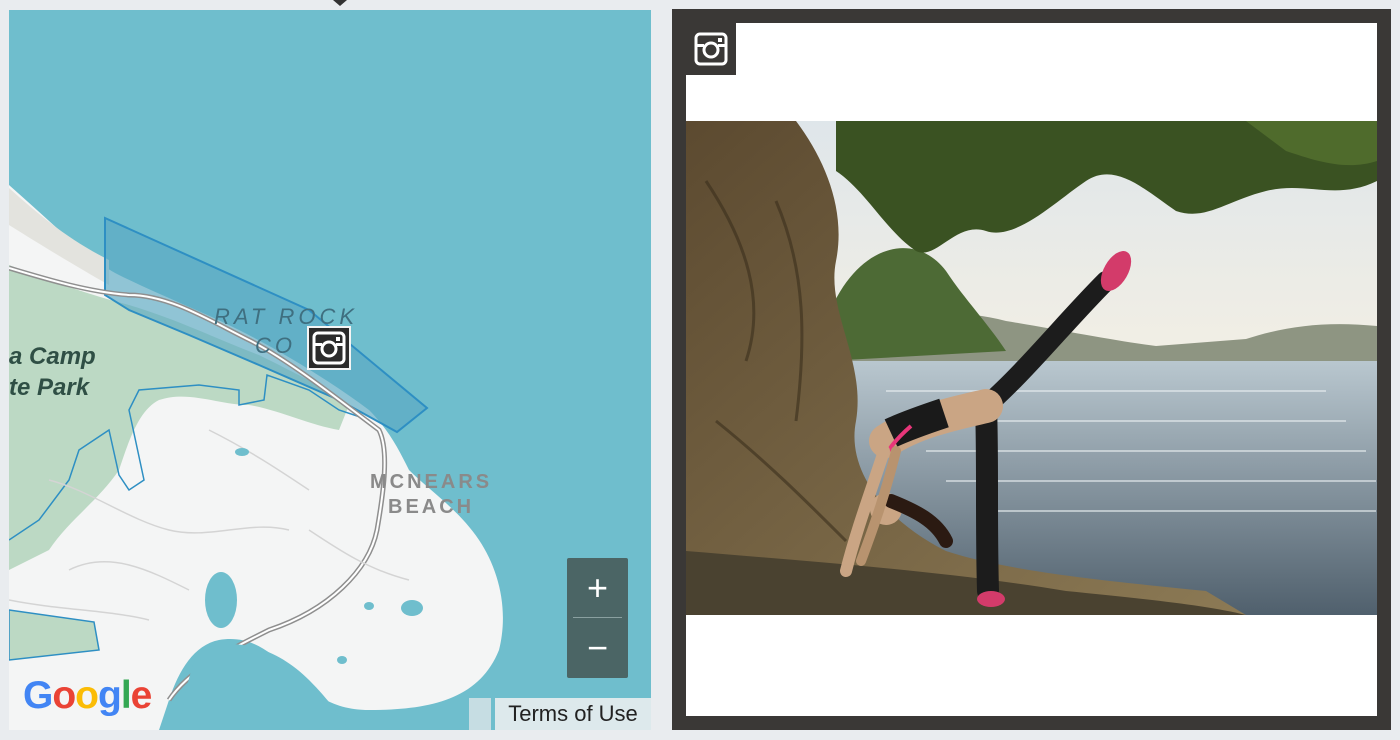 This screenshot has width=1400, height=740. I want to click on google-logo: Google, so click(88, 696).